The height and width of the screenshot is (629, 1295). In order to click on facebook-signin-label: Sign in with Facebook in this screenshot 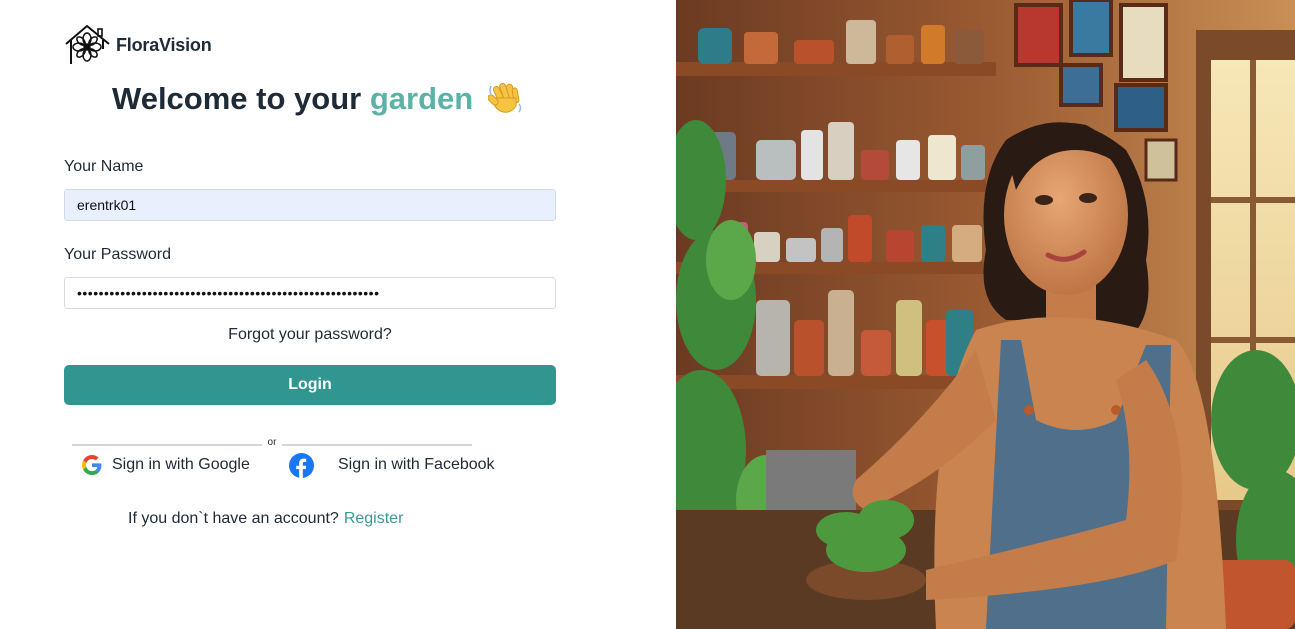, I will do `click(416, 464)`.